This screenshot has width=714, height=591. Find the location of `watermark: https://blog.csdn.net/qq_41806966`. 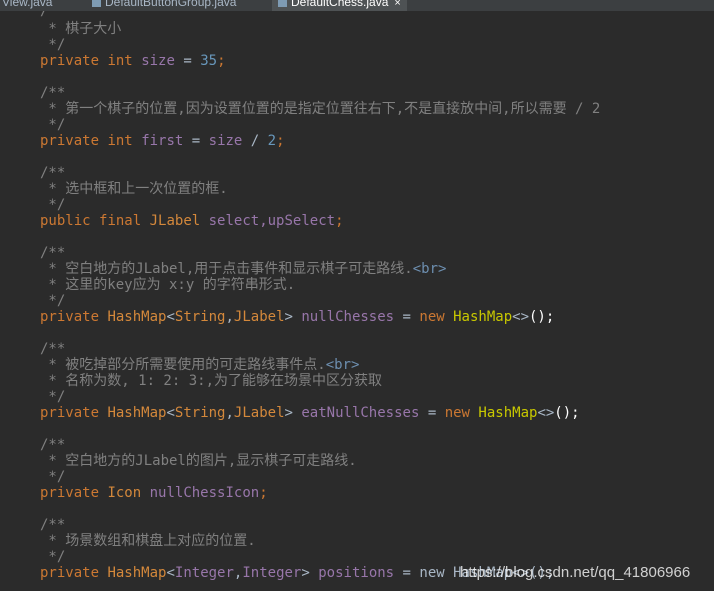

watermark: https://blog.csdn.net/qq_41806966 is located at coordinates (575, 572).